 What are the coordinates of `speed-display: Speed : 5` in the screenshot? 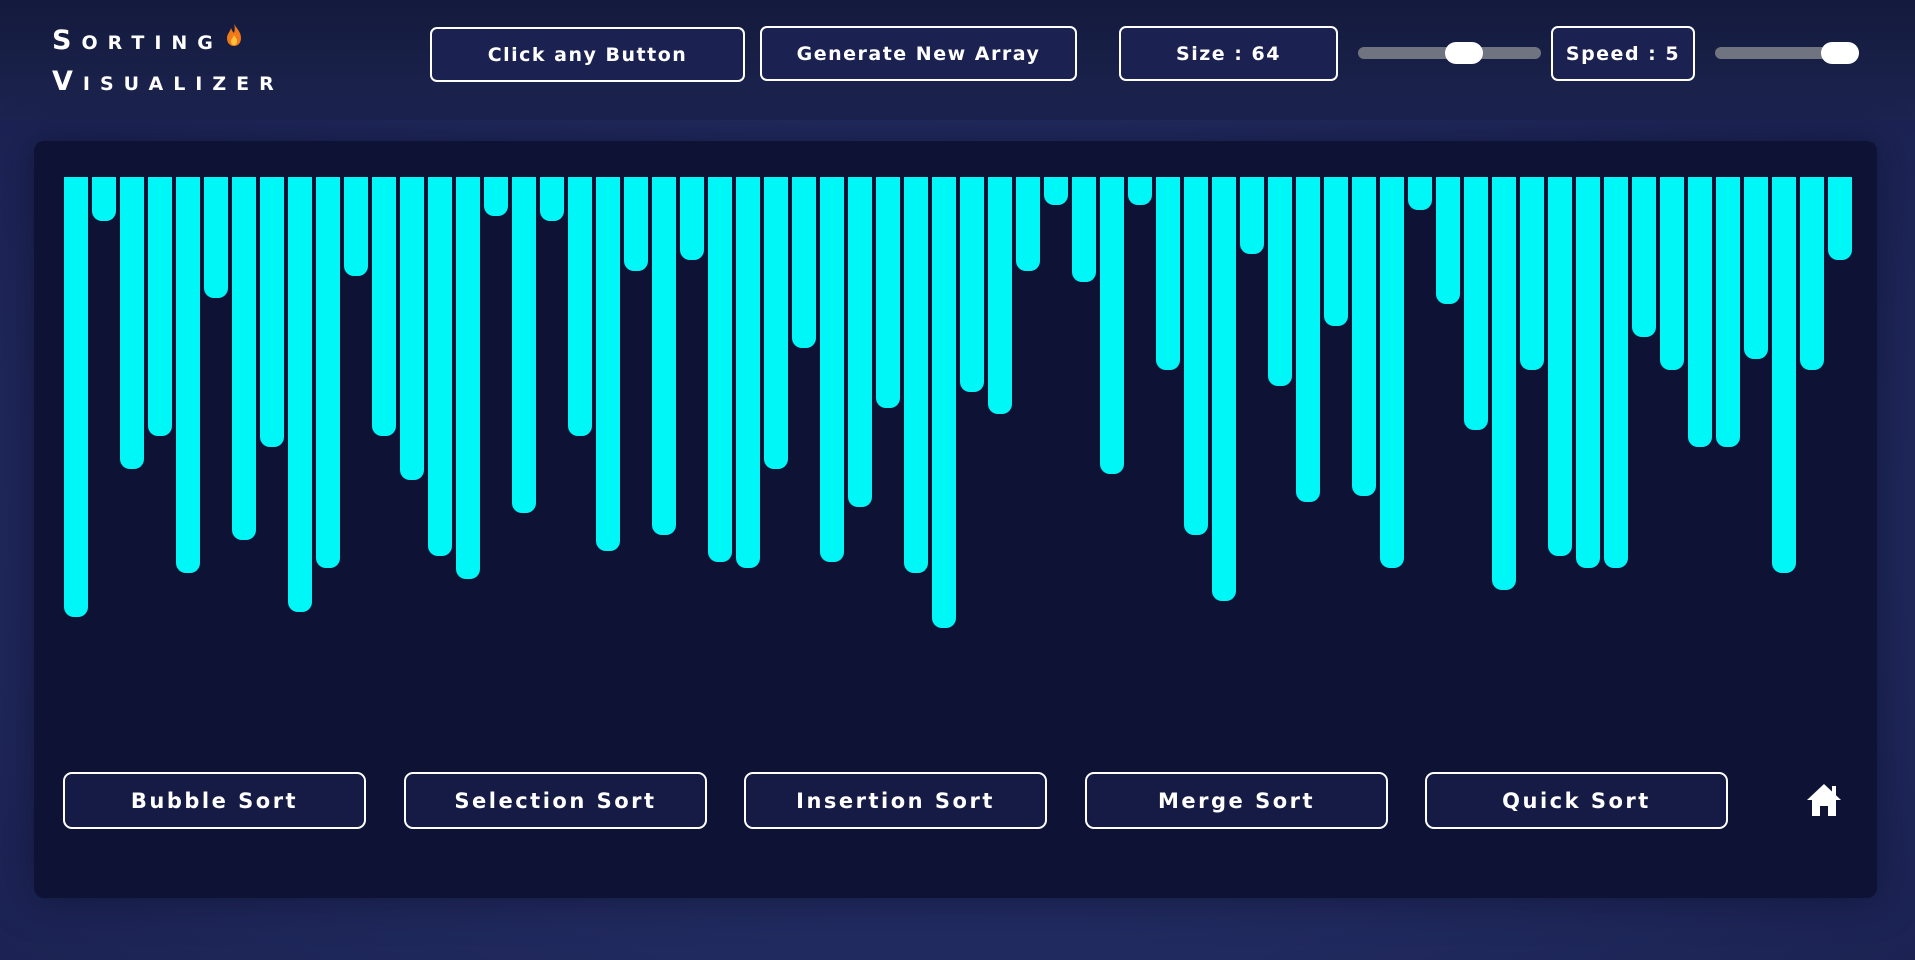 It's located at (1623, 53).